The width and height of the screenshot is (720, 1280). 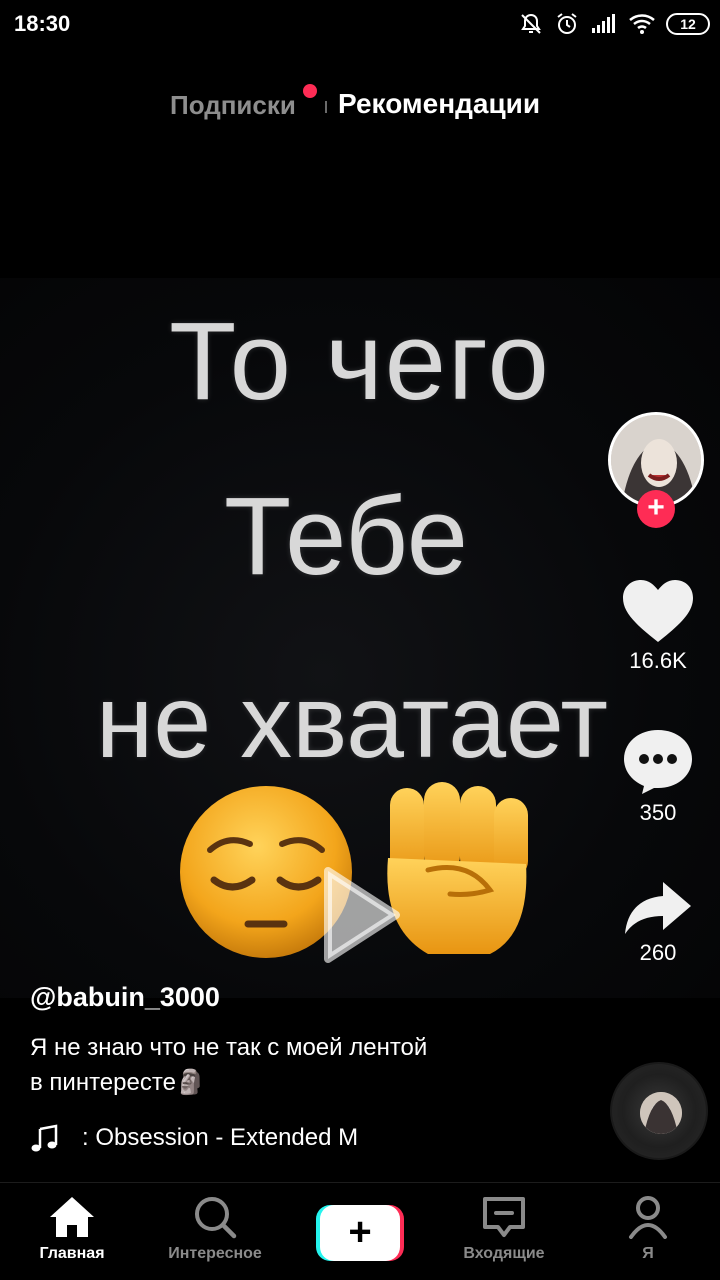 I want to click on comment-count: 350, so click(x=658, y=812).